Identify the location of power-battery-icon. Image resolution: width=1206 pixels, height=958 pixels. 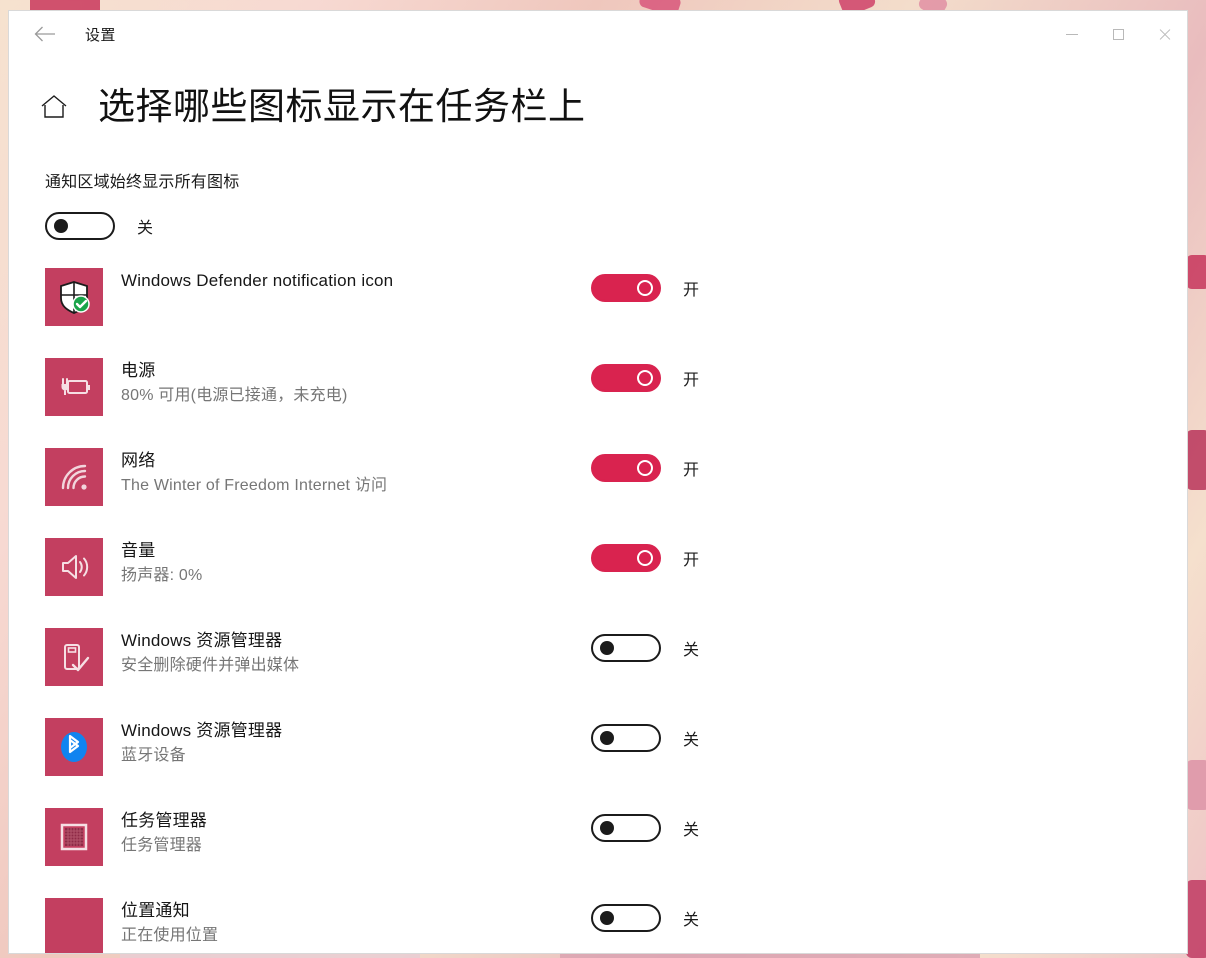
(74, 386).